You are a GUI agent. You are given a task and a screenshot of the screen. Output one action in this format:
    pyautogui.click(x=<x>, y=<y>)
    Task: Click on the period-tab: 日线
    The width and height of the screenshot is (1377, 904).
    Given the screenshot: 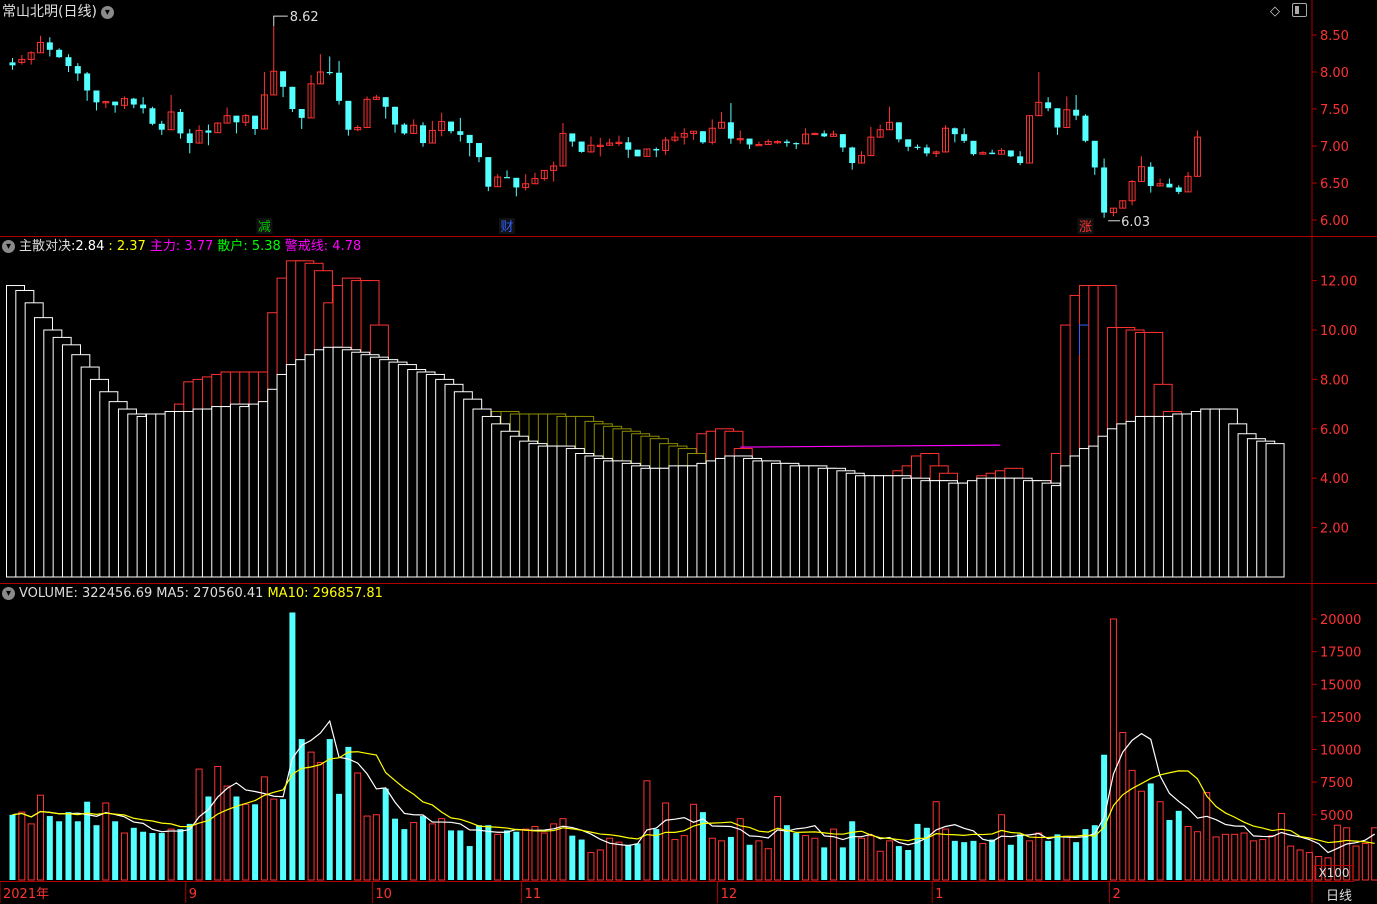 What is the action you would take?
    pyautogui.click(x=1339, y=894)
    